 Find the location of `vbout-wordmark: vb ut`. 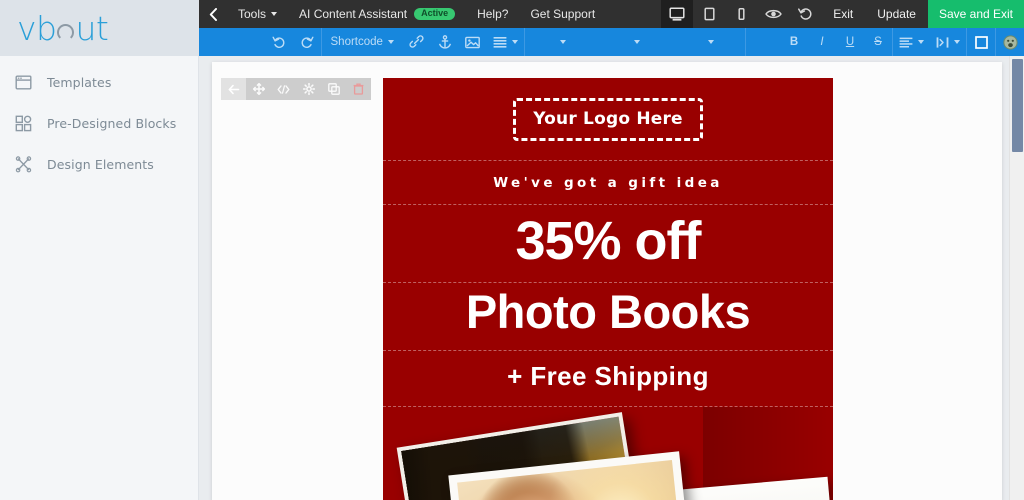

vbout-wordmark: vb ut is located at coordinates (63, 28).